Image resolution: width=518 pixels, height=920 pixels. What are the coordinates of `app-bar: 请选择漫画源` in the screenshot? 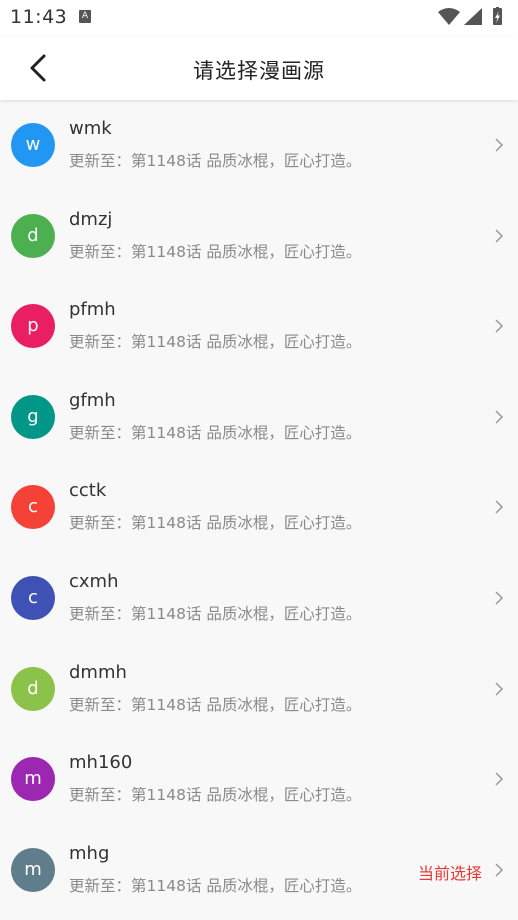 It's located at (259, 68).